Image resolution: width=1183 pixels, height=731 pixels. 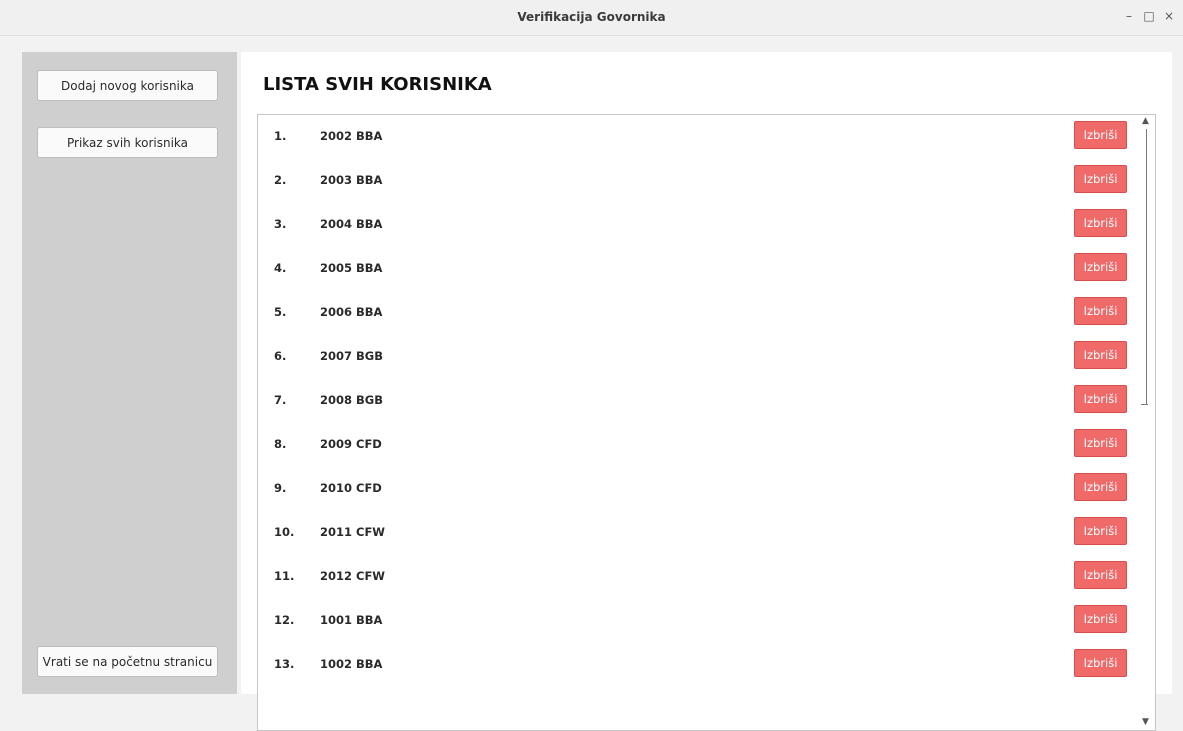 What do you see at coordinates (351, 356) in the screenshot?
I see `user-name: 2007 BGB` at bounding box center [351, 356].